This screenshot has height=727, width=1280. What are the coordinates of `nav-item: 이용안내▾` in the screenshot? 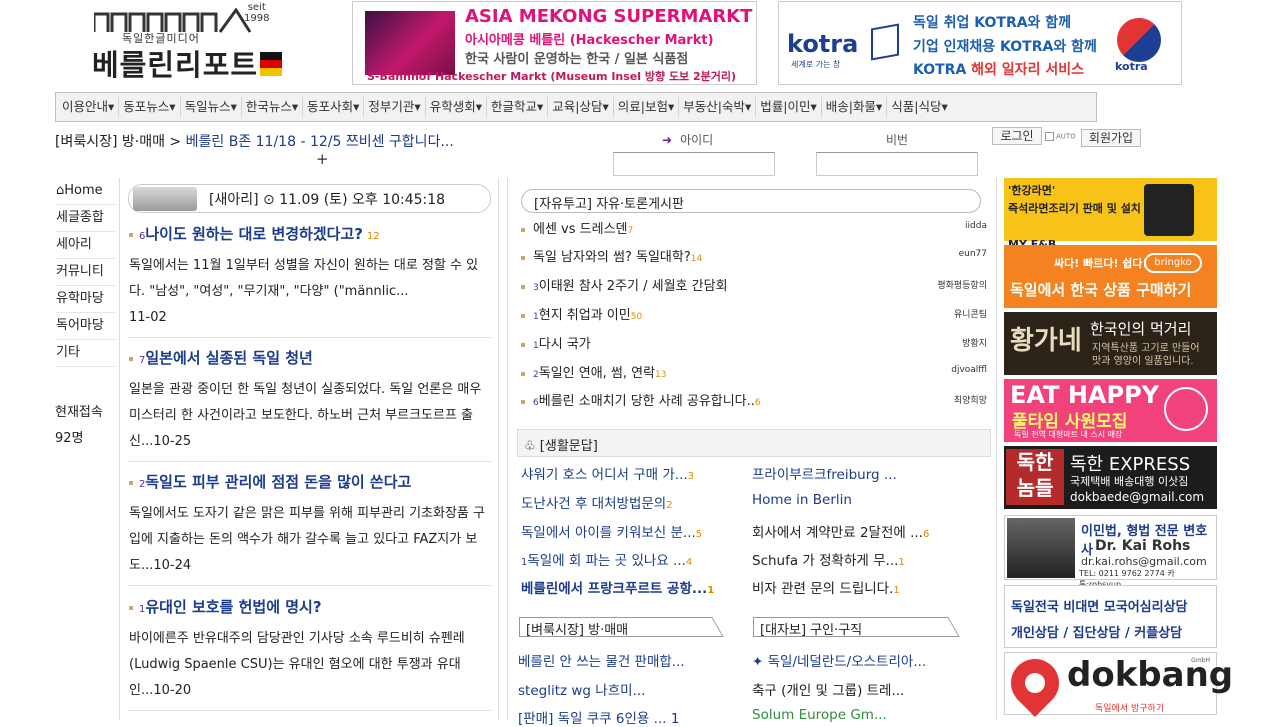 It's located at (89, 107).